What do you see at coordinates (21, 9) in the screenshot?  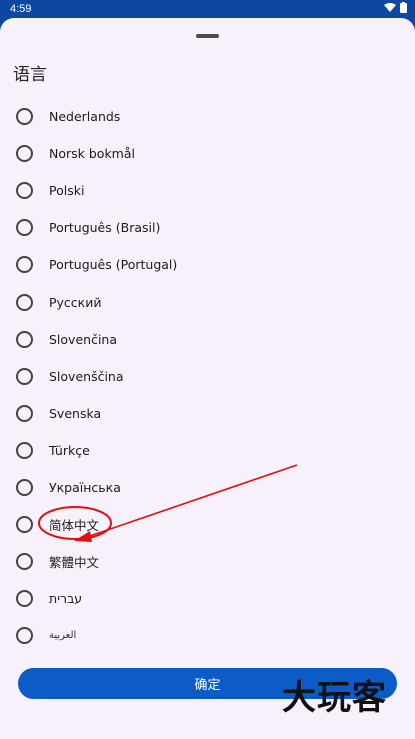 I see `status-time: 4:59` at bounding box center [21, 9].